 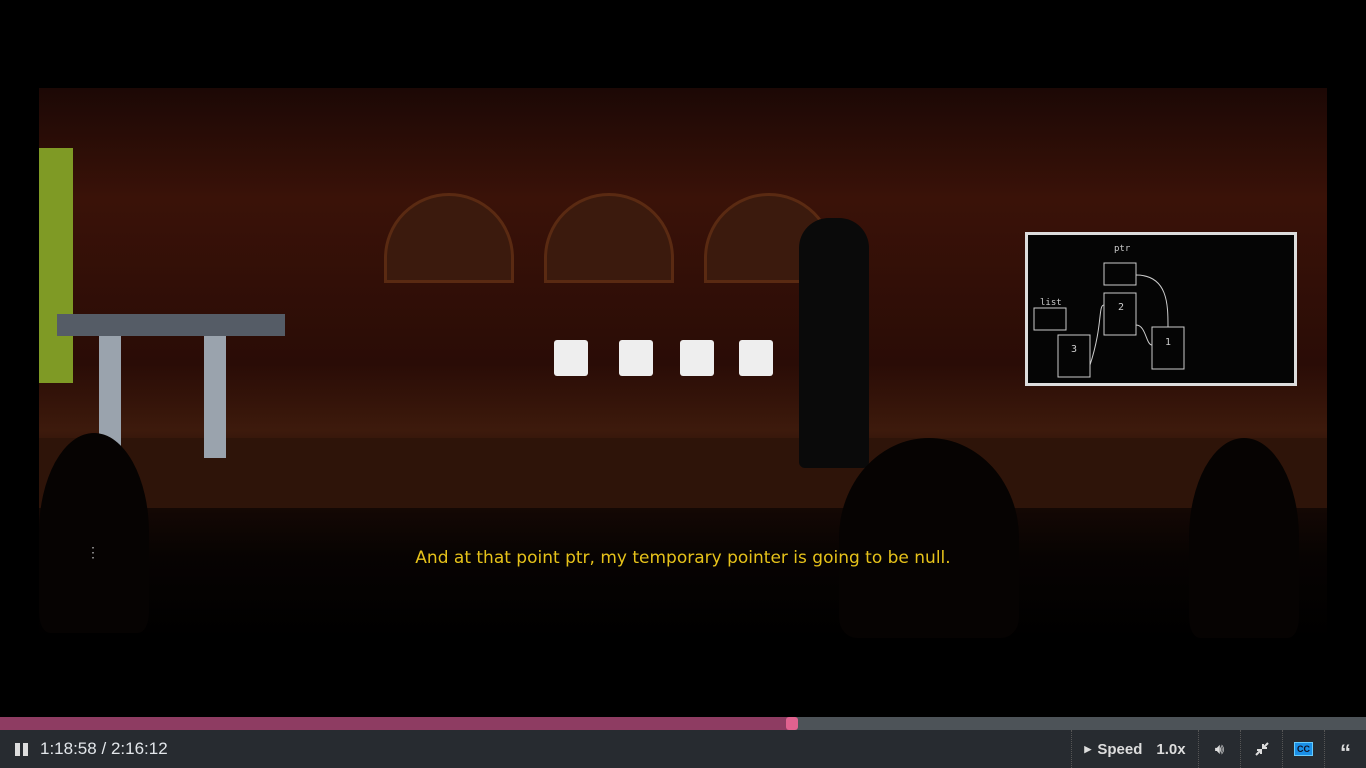 What do you see at coordinates (1345, 752) in the screenshot?
I see `quote-icon: “` at bounding box center [1345, 752].